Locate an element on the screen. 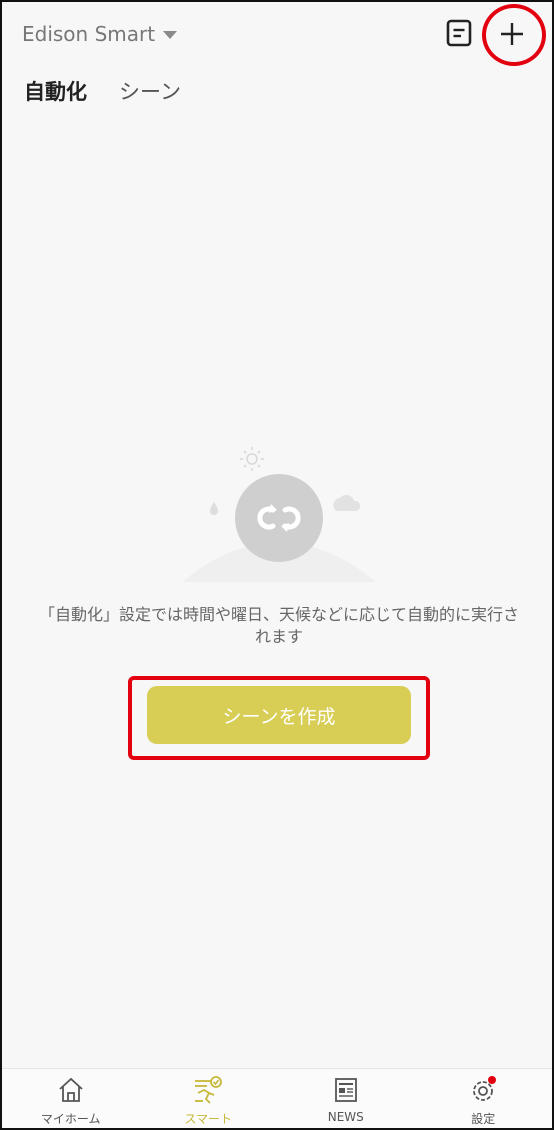 The height and width of the screenshot is (1130, 554). cloud-icon is located at coordinates (347, 502).